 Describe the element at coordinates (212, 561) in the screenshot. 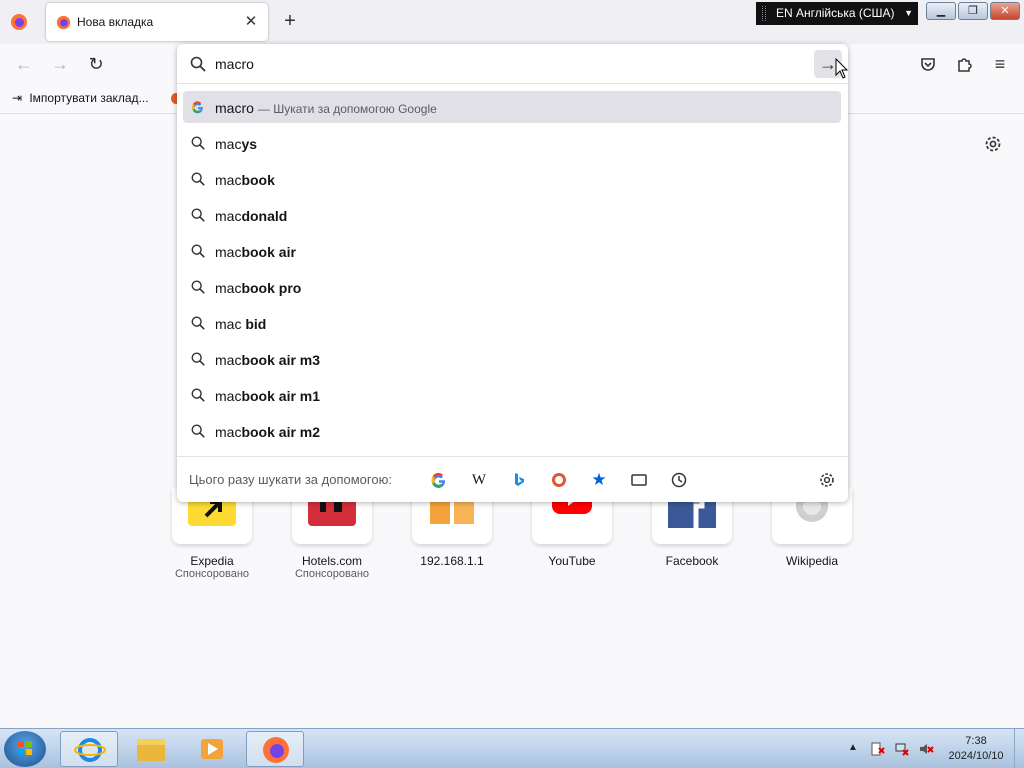

I see `site-name: Expedia` at that location.